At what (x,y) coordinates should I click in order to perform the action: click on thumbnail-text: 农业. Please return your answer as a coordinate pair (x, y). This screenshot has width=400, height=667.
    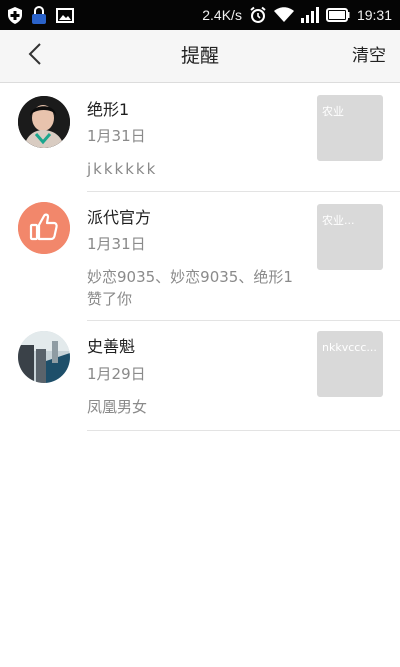
    Looking at the image, I should click on (333, 111).